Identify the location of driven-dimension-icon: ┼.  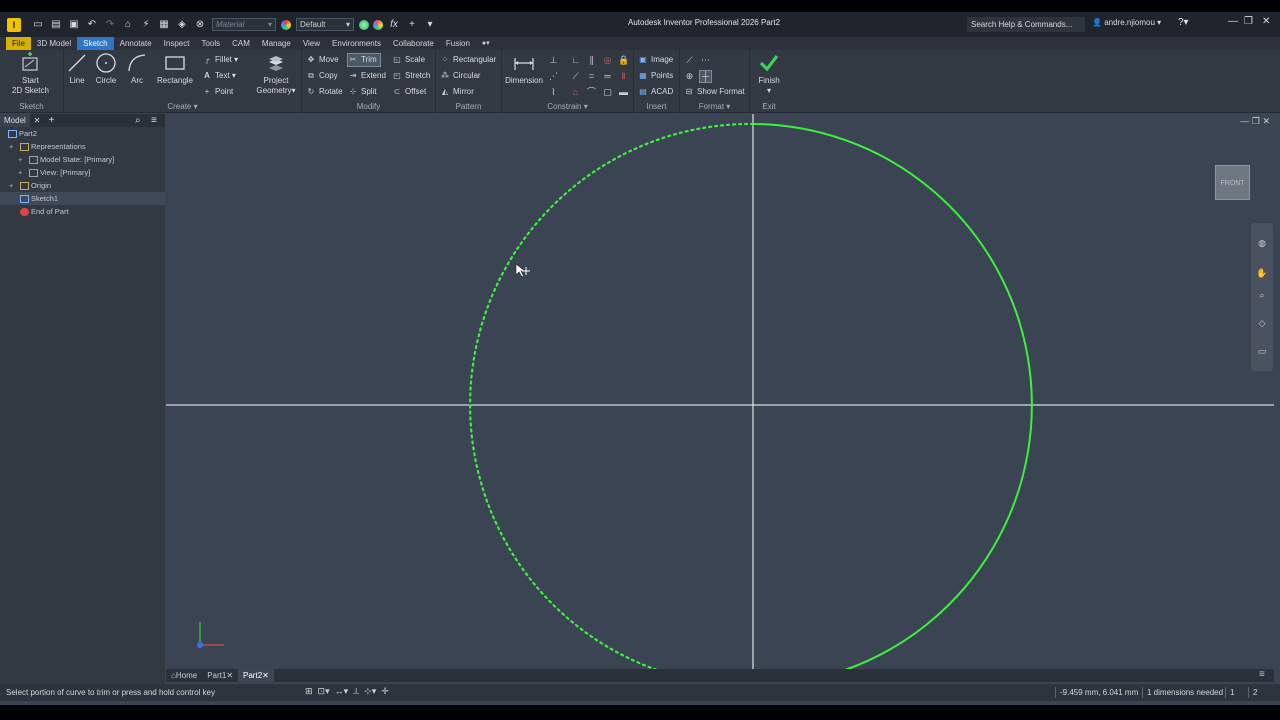
(705, 76).